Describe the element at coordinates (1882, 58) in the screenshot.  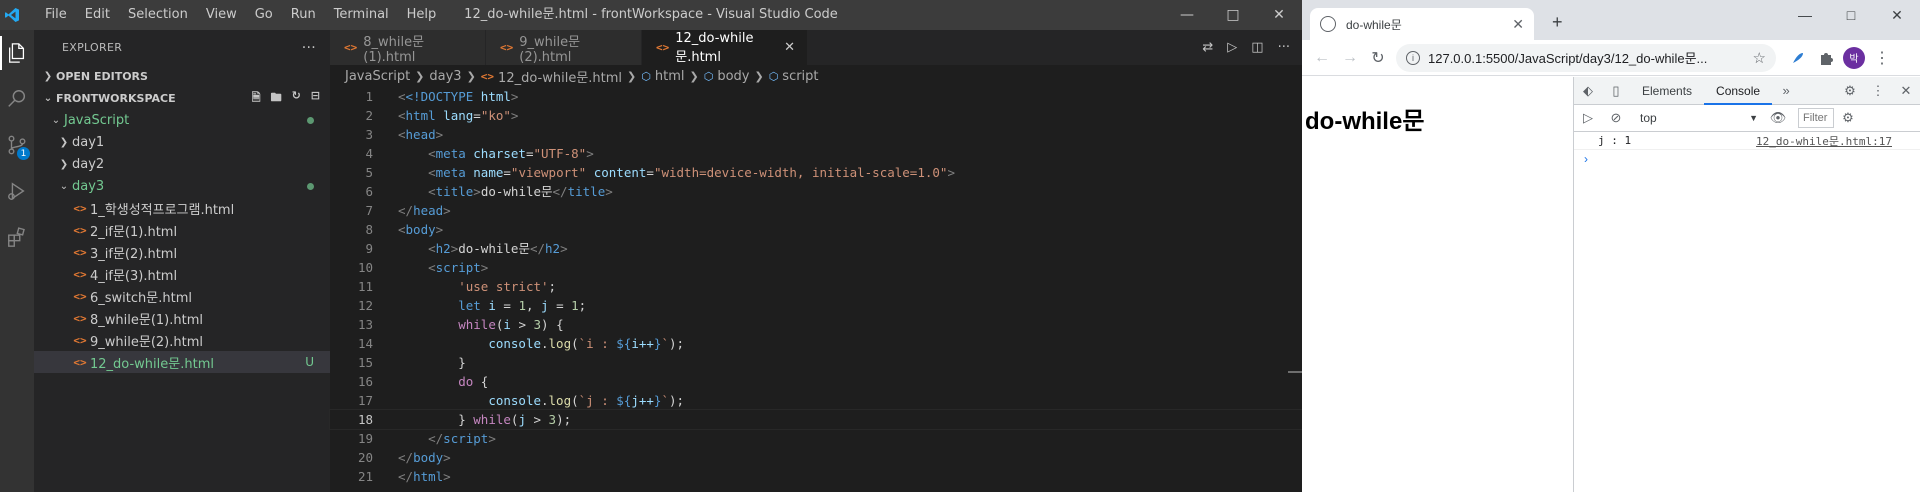
I see `chrome-menu-icon: ⋮` at that location.